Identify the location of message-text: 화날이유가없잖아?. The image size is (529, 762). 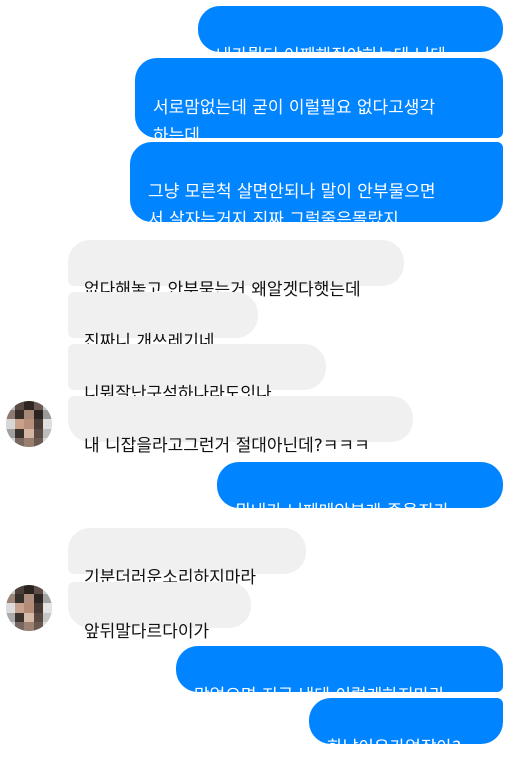
(394, 748).